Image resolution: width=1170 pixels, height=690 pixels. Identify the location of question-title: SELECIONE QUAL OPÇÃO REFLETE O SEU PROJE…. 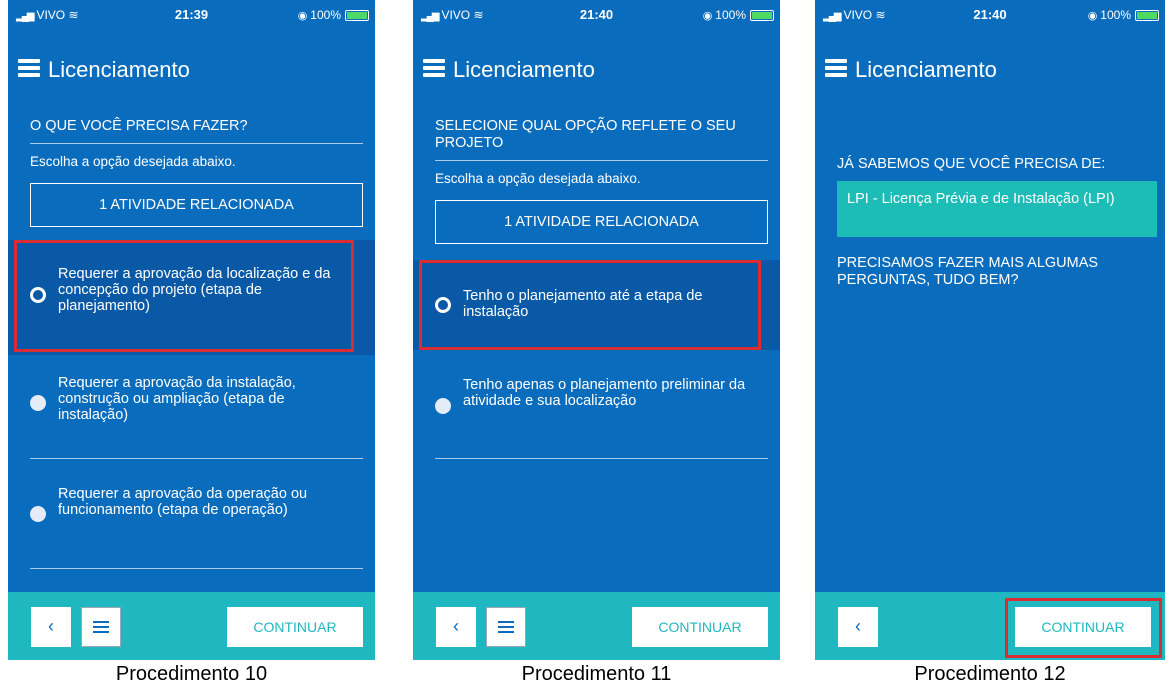
(601, 139).